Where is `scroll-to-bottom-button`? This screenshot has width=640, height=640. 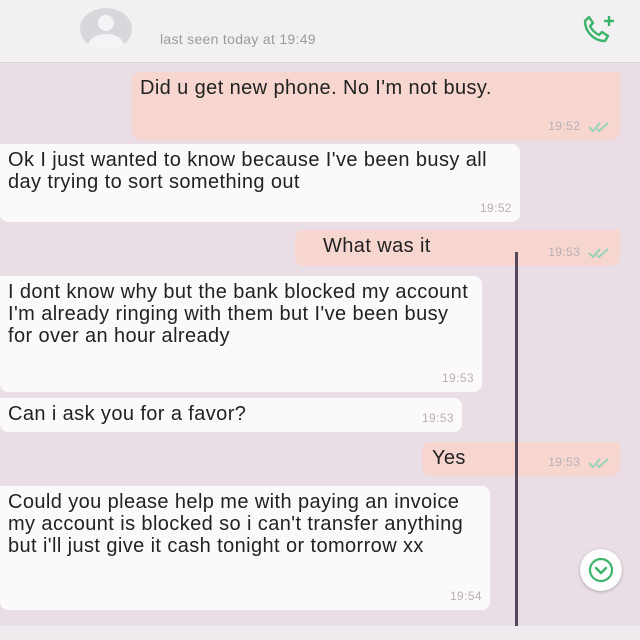
scroll-to-bottom-button is located at coordinates (601, 570).